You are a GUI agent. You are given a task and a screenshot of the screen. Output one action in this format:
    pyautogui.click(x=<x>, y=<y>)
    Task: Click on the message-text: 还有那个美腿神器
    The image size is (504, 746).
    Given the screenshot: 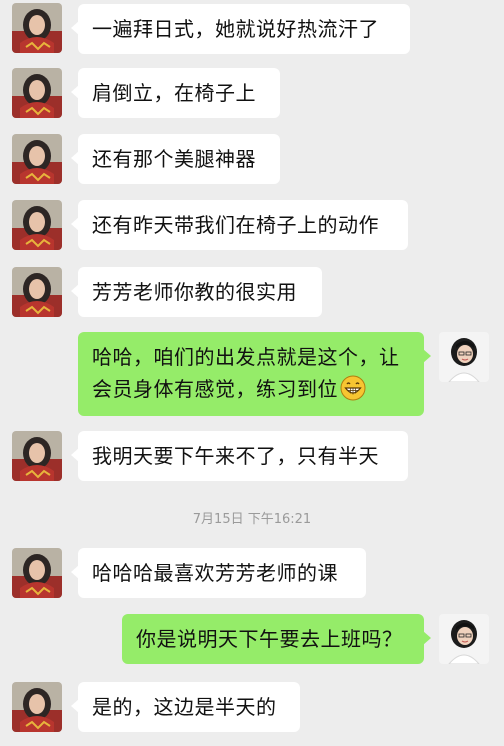 What is the action you would take?
    pyautogui.click(x=174, y=159)
    